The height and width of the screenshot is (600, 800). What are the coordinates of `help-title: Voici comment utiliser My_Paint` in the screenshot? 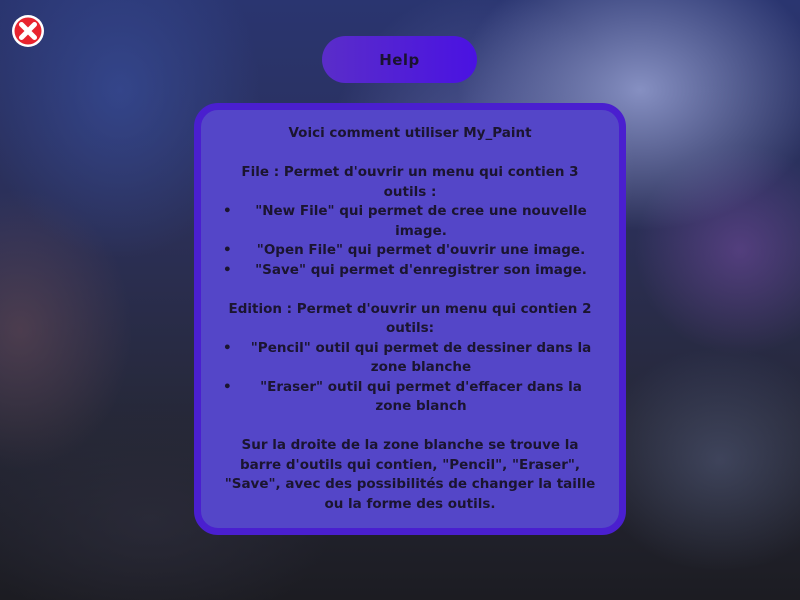 It's located at (410, 133).